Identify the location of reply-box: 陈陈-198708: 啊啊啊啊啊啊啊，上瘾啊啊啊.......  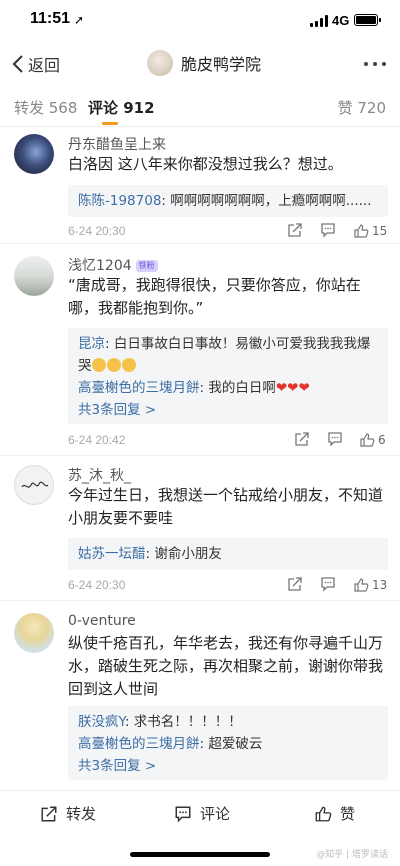
(228, 201).